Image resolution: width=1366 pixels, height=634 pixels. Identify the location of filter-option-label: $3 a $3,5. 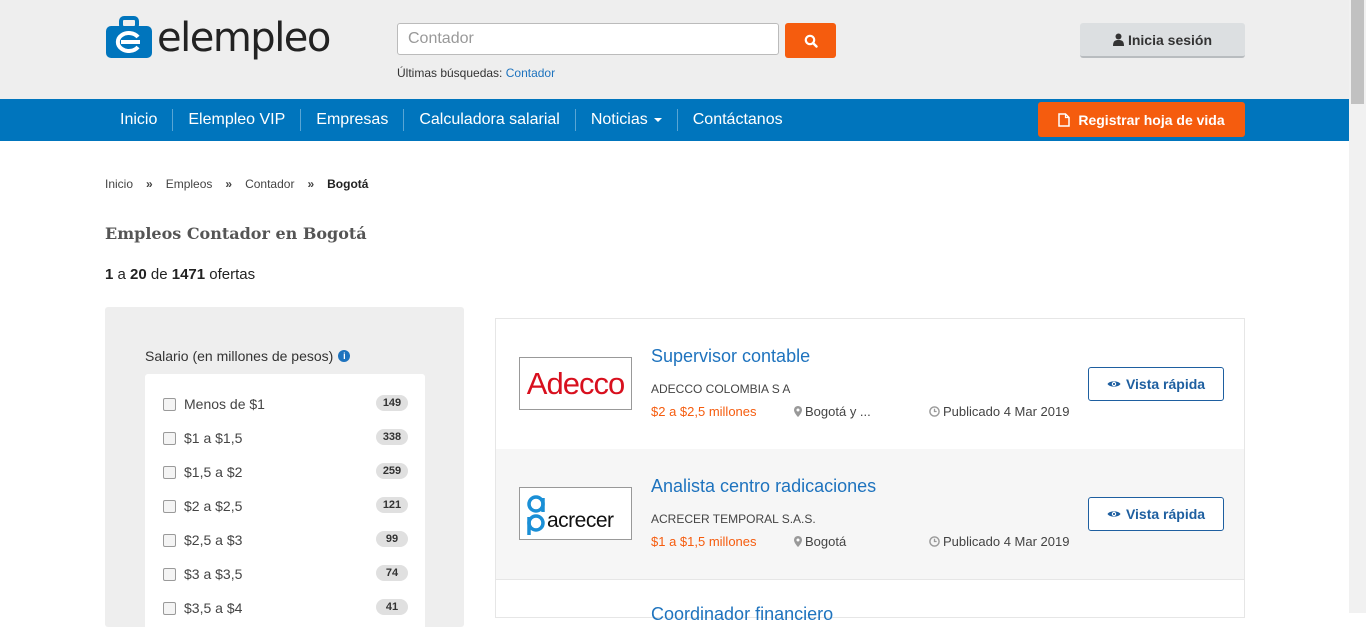
(213, 574).